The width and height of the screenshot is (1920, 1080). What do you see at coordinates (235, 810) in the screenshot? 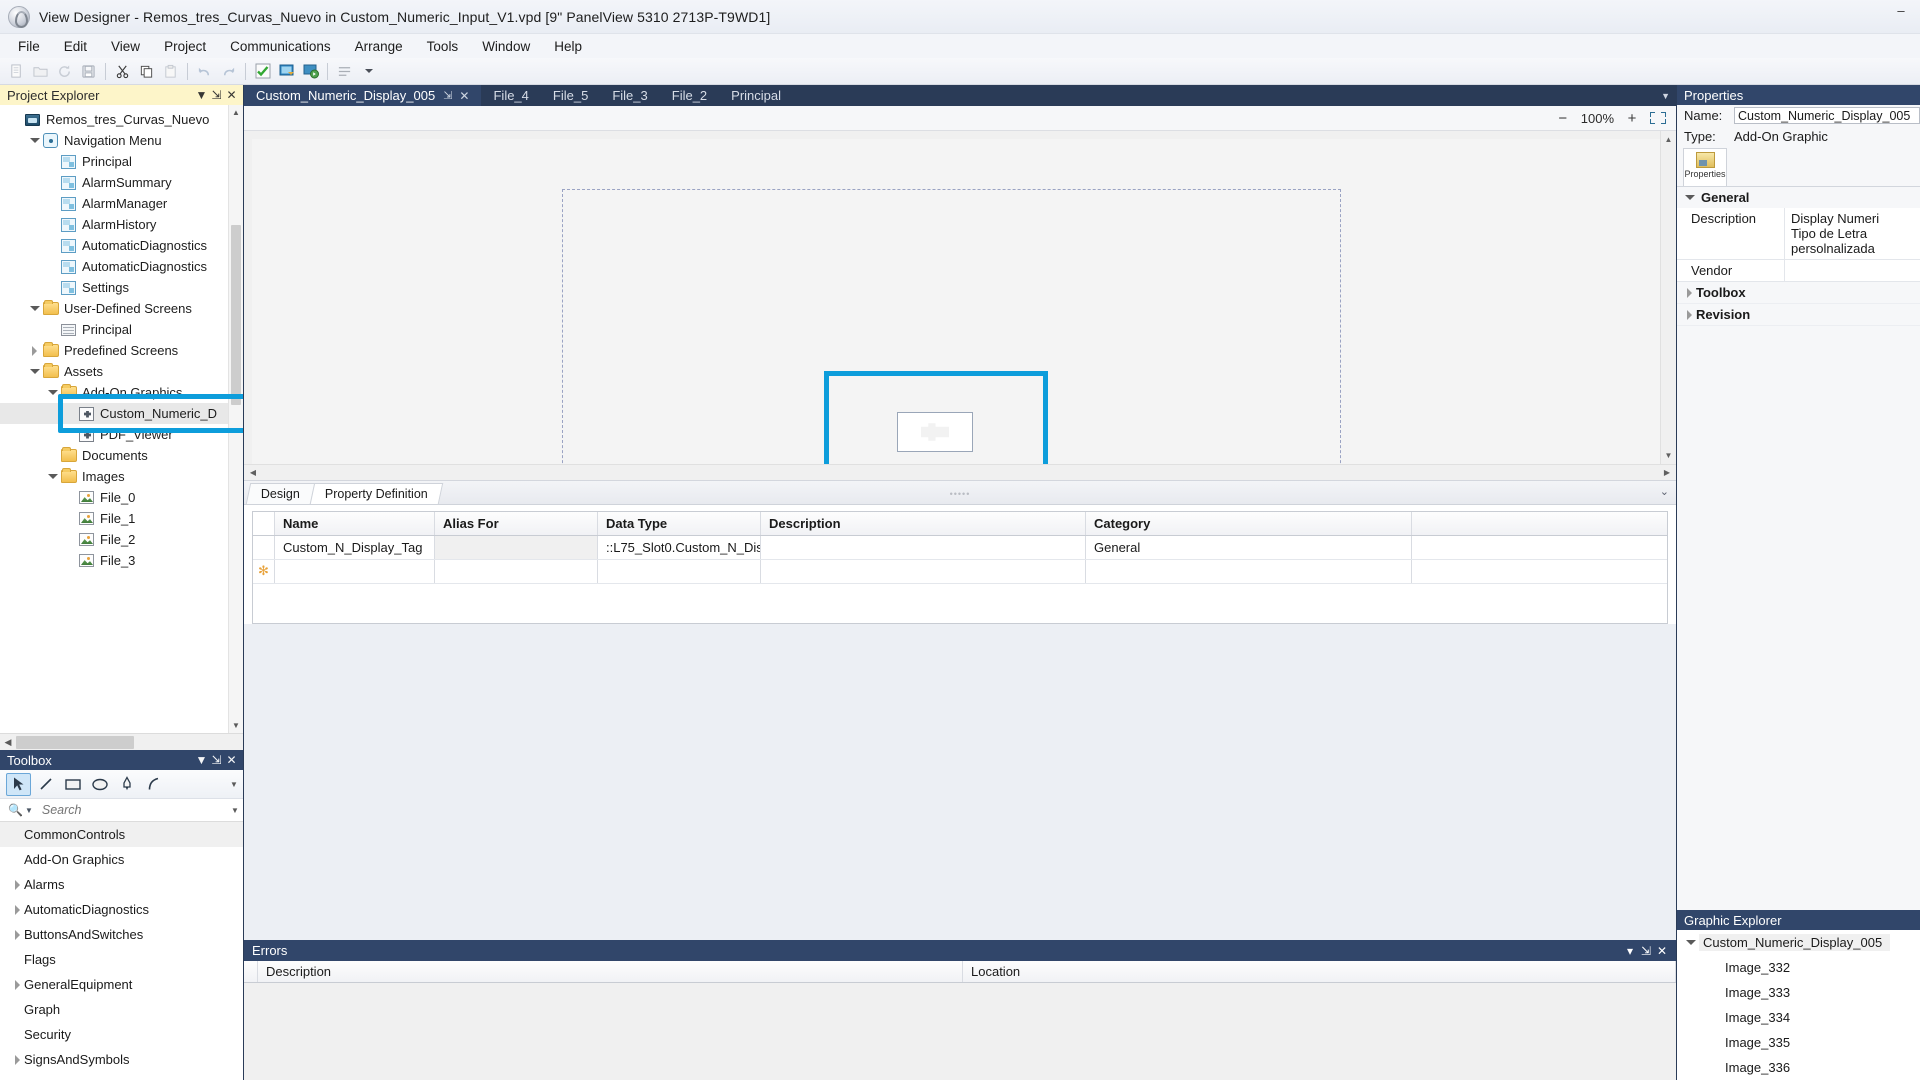
I see `search-options-icon: ▼` at bounding box center [235, 810].